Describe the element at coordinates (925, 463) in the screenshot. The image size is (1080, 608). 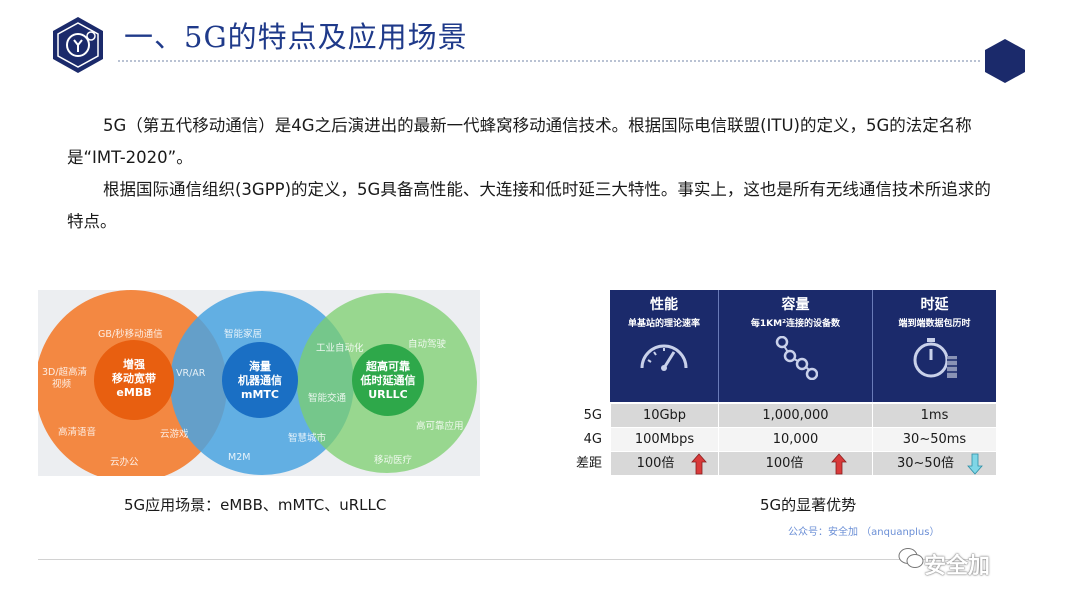
I see `table-cell-value: 30~50倍` at that location.